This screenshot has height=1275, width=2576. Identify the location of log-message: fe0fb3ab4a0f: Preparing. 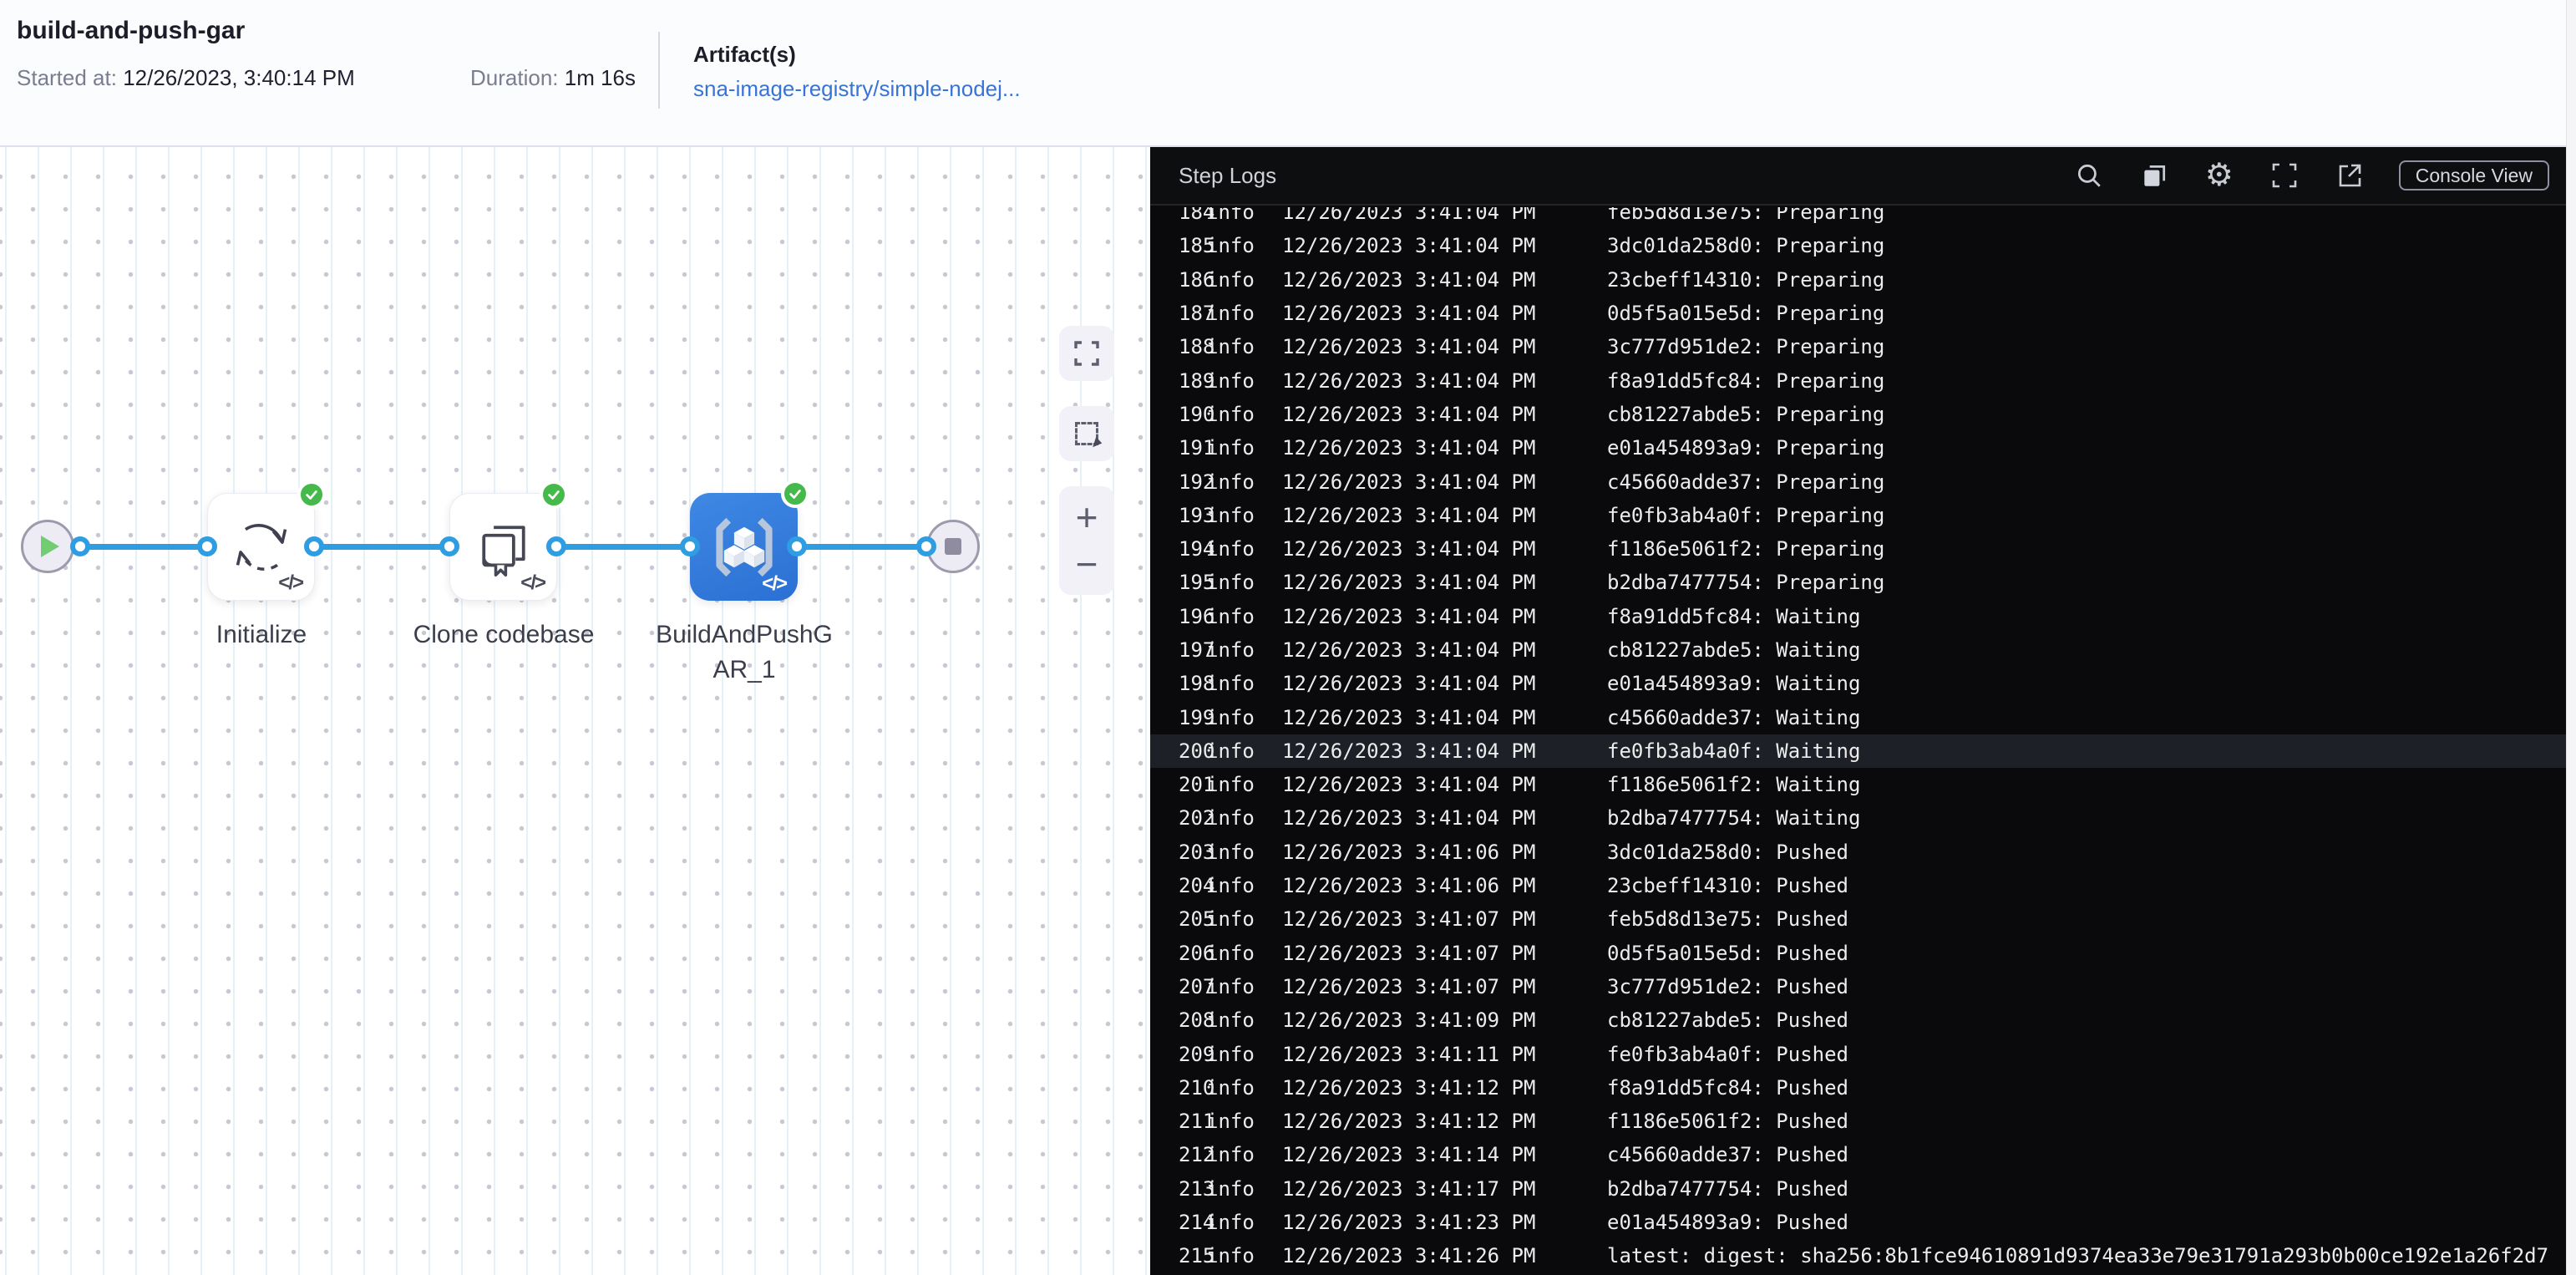
(1746, 515).